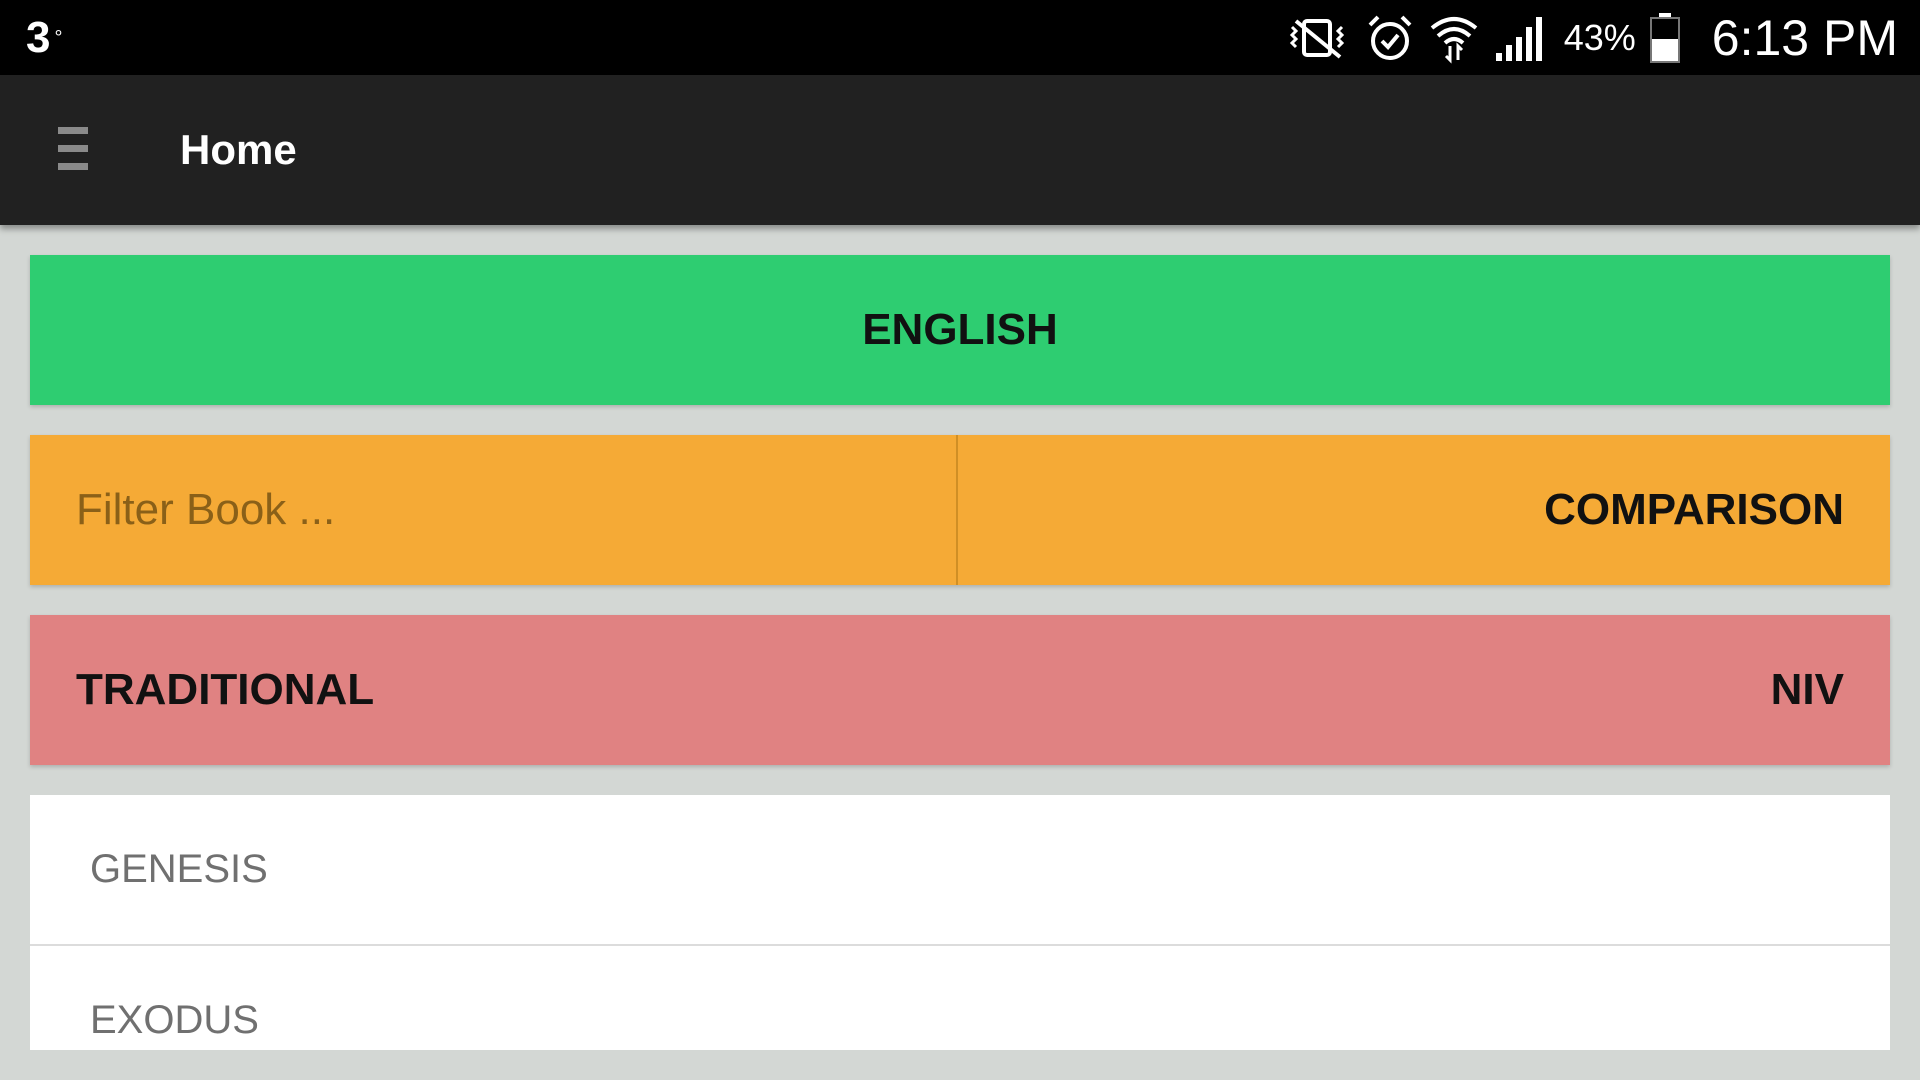  Describe the element at coordinates (1390, 38) in the screenshot. I see `alarm-icon` at that location.